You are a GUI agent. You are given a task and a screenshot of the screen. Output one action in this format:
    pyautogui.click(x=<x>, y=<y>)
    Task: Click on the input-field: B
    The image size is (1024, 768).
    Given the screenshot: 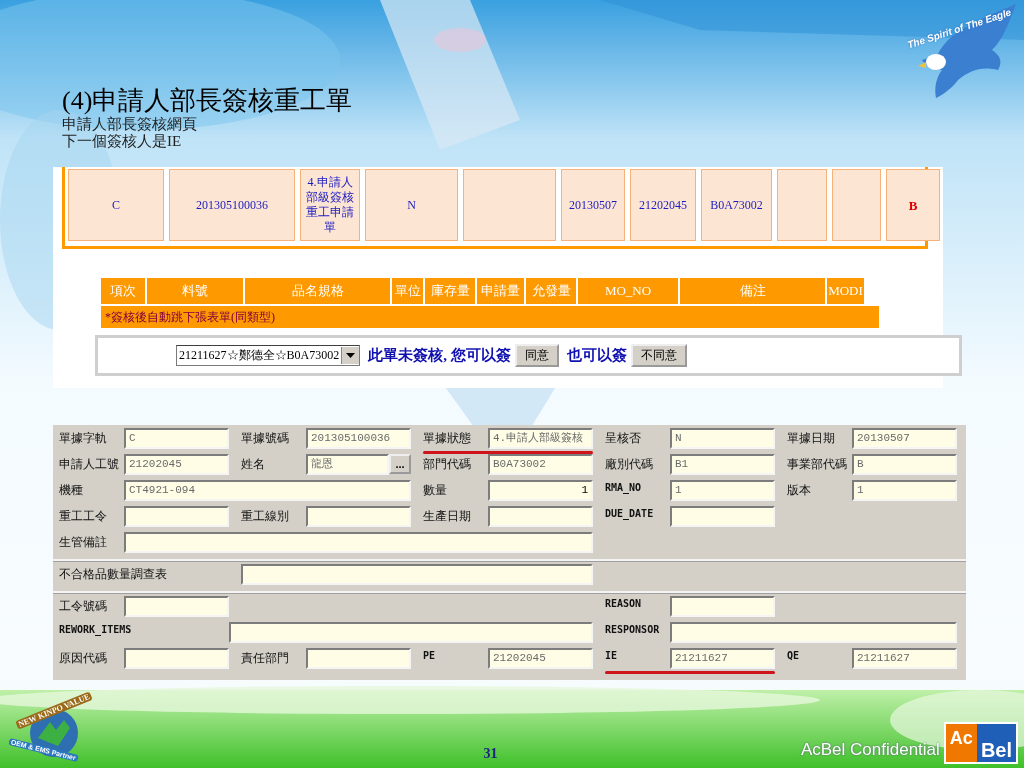 What is the action you would take?
    pyautogui.click(x=904, y=464)
    